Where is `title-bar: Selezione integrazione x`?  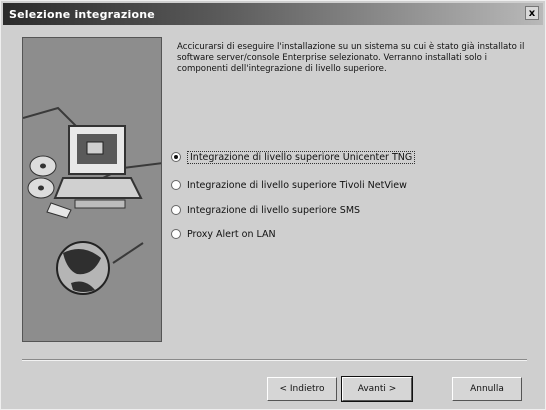 title-bar: Selezione integrazione x is located at coordinates (273, 14).